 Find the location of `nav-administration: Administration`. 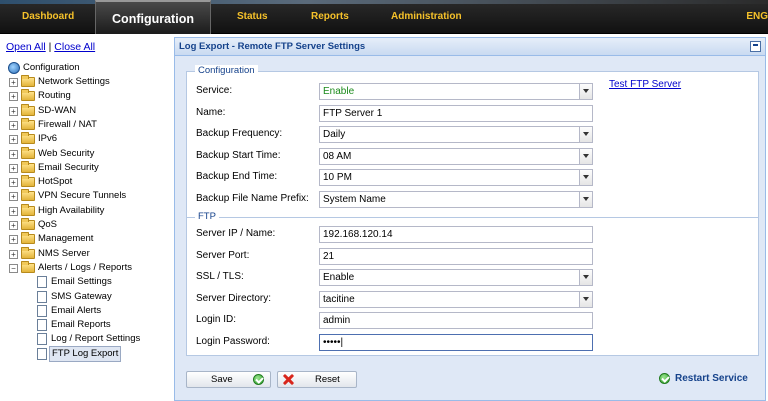

nav-administration: Administration is located at coordinates (426, 17).